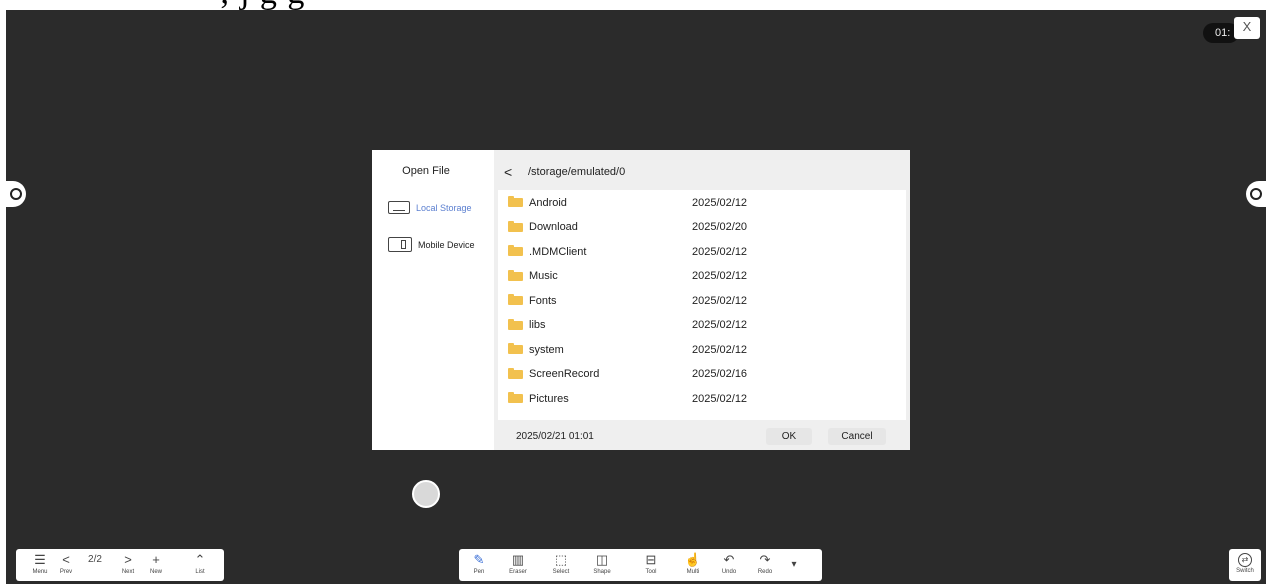 This screenshot has height=584, width=1266. I want to click on list-button: ⌃ List, so click(200, 564).